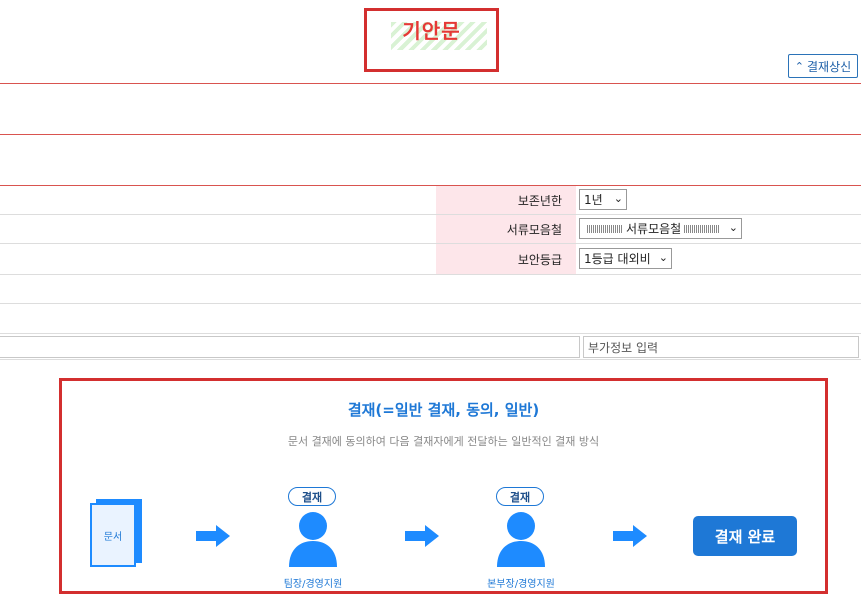  I want to click on retention-label: 보존년한, so click(506, 200).